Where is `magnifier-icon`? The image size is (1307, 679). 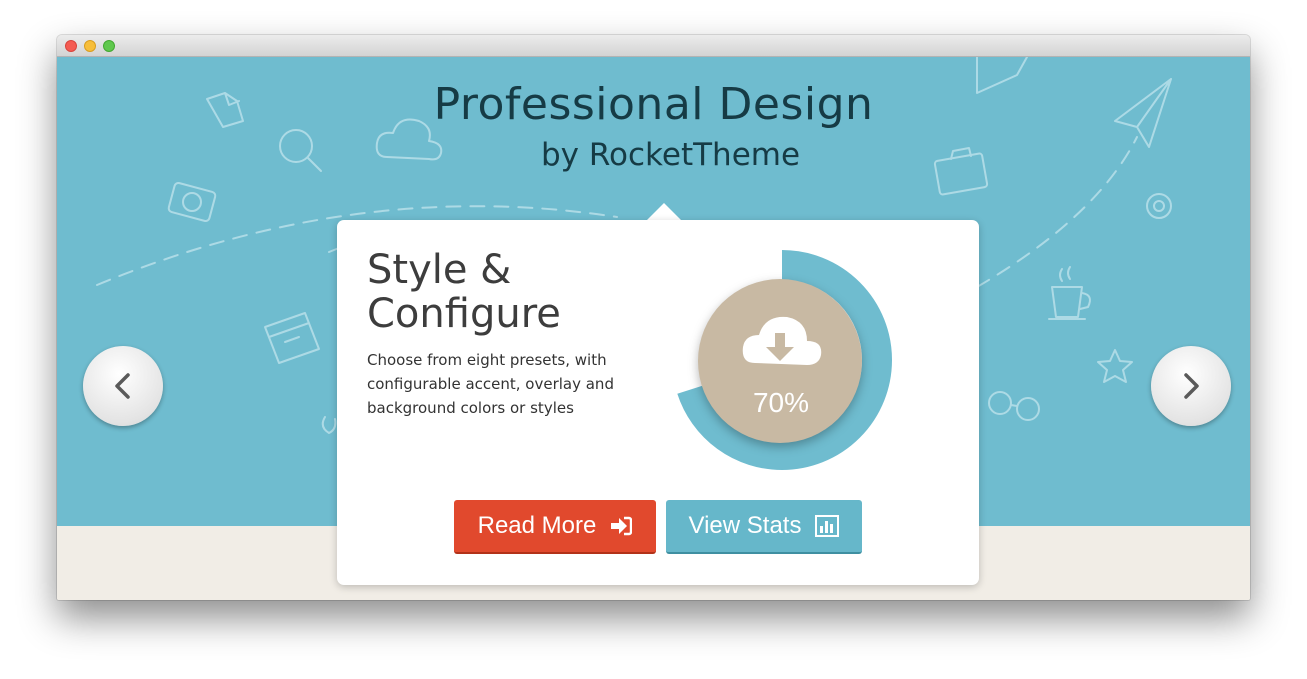 magnifier-icon is located at coordinates (296, 146).